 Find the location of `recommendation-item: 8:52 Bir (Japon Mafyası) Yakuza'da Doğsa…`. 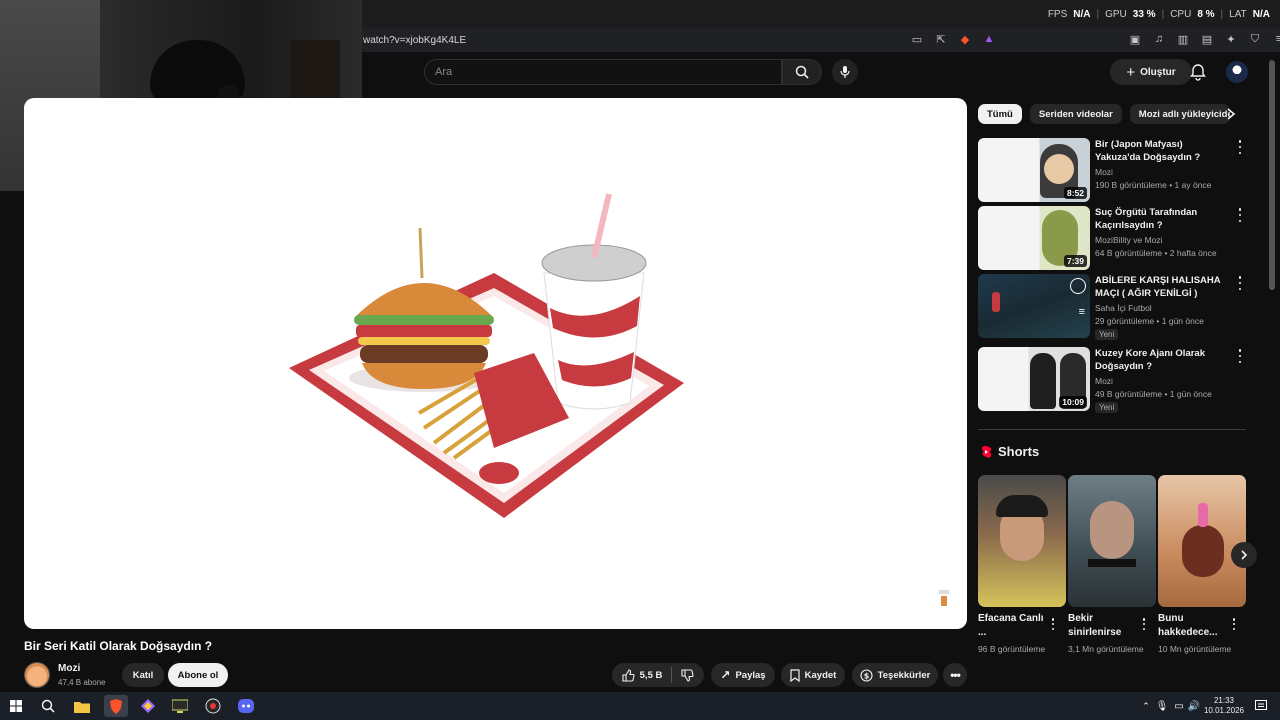

recommendation-item: 8:52 Bir (Japon Mafyası) Yakuza'da Doğsa… is located at coordinates (1113, 170).